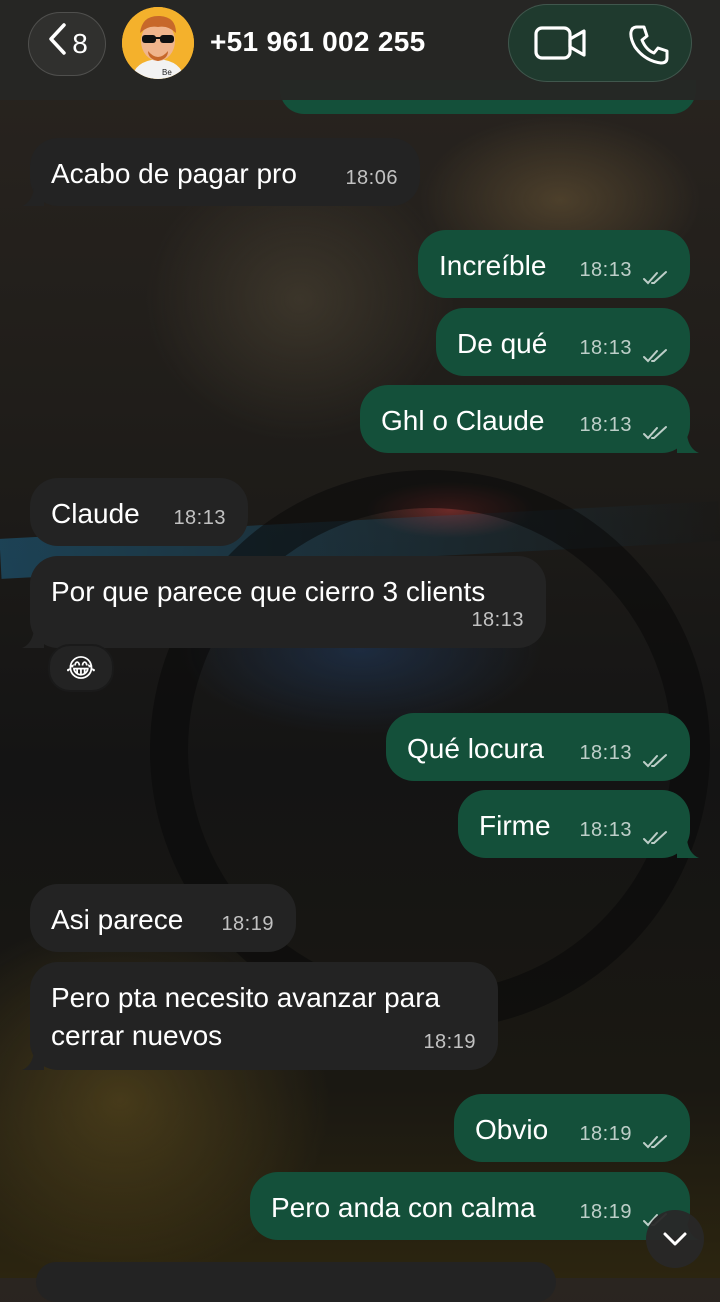 The image size is (720, 1302). I want to click on message-bubble-outgoing: Obvio 18:19, so click(572, 1128).